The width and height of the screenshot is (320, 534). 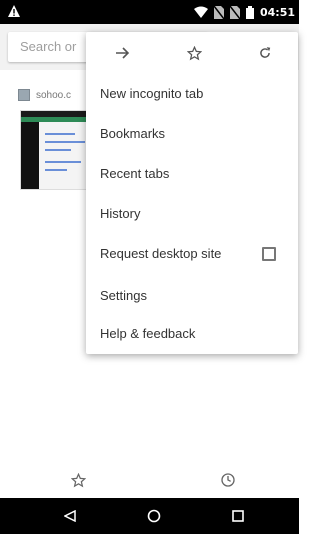 I want to click on menu-item-label: Help & feedback, so click(x=148, y=333).